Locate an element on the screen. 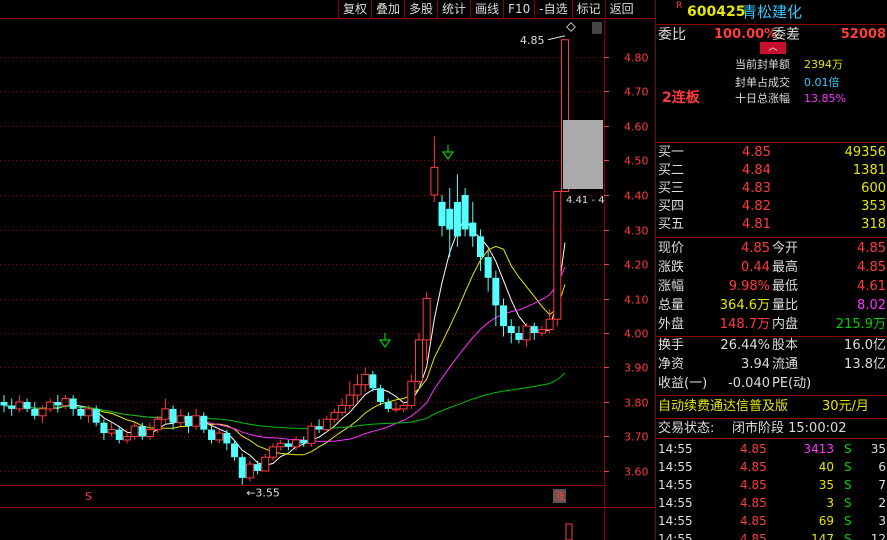  y-tick-label: 4.80 is located at coordinates (636, 58).